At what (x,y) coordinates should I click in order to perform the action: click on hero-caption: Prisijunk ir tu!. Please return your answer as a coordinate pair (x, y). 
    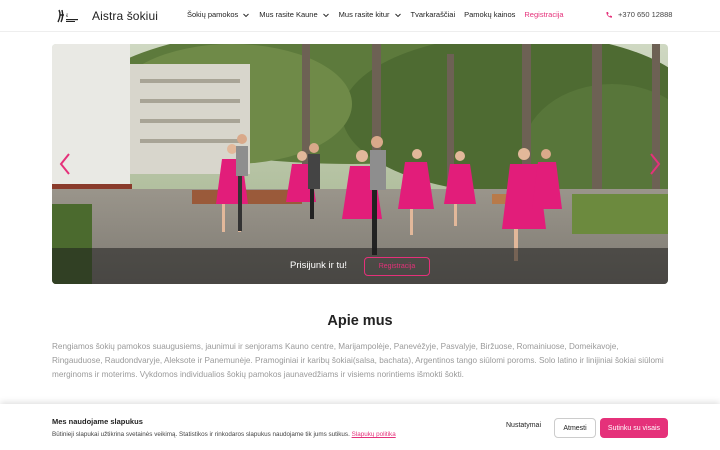
    Looking at the image, I should click on (319, 265).